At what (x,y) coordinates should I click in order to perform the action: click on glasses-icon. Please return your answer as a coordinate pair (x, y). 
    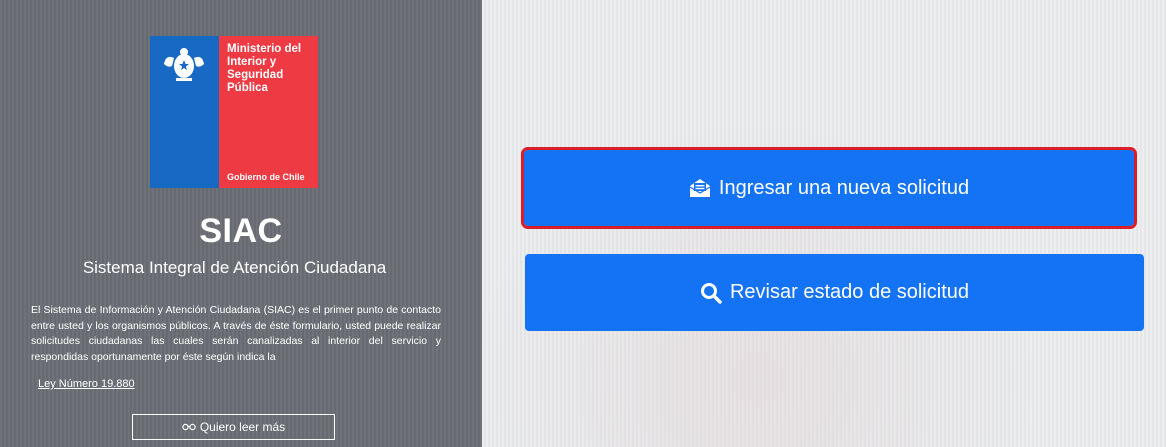
    Looking at the image, I should click on (189, 427).